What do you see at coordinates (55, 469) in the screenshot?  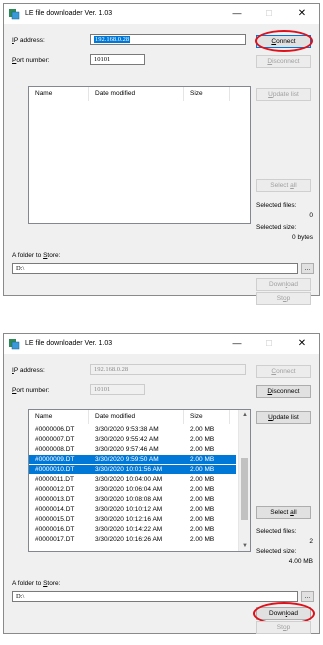 I see `file-name: #0000010.DT` at bounding box center [55, 469].